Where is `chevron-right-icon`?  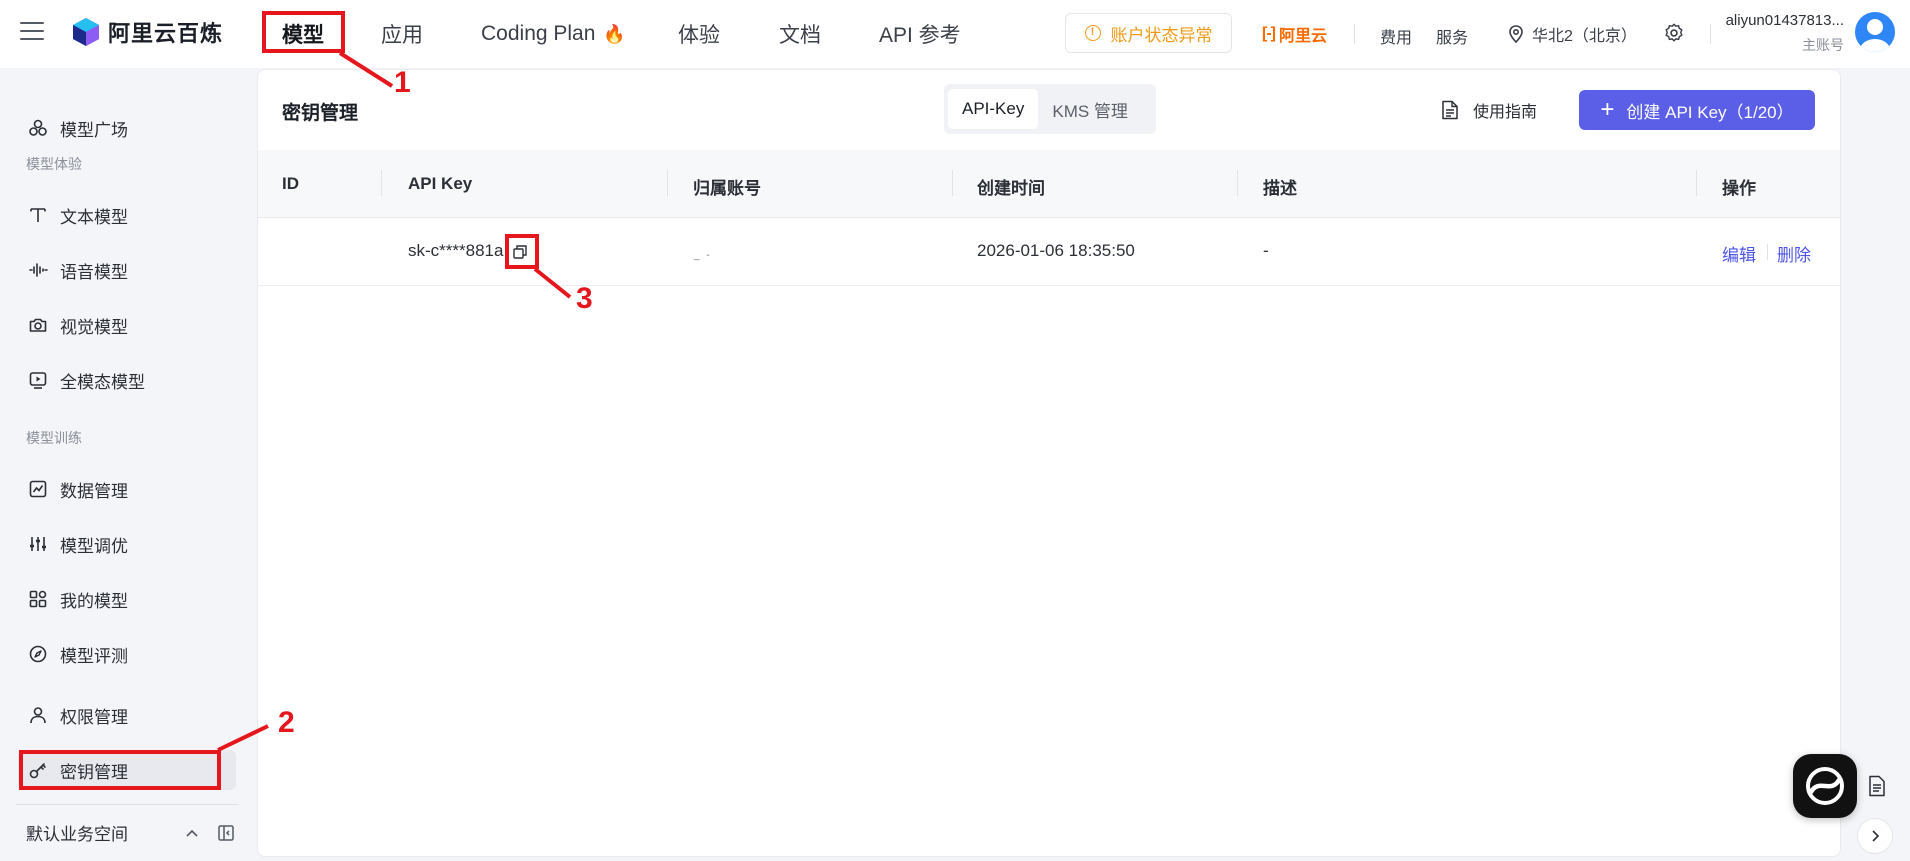 chevron-right-icon is located at coordinates (1876, 836).